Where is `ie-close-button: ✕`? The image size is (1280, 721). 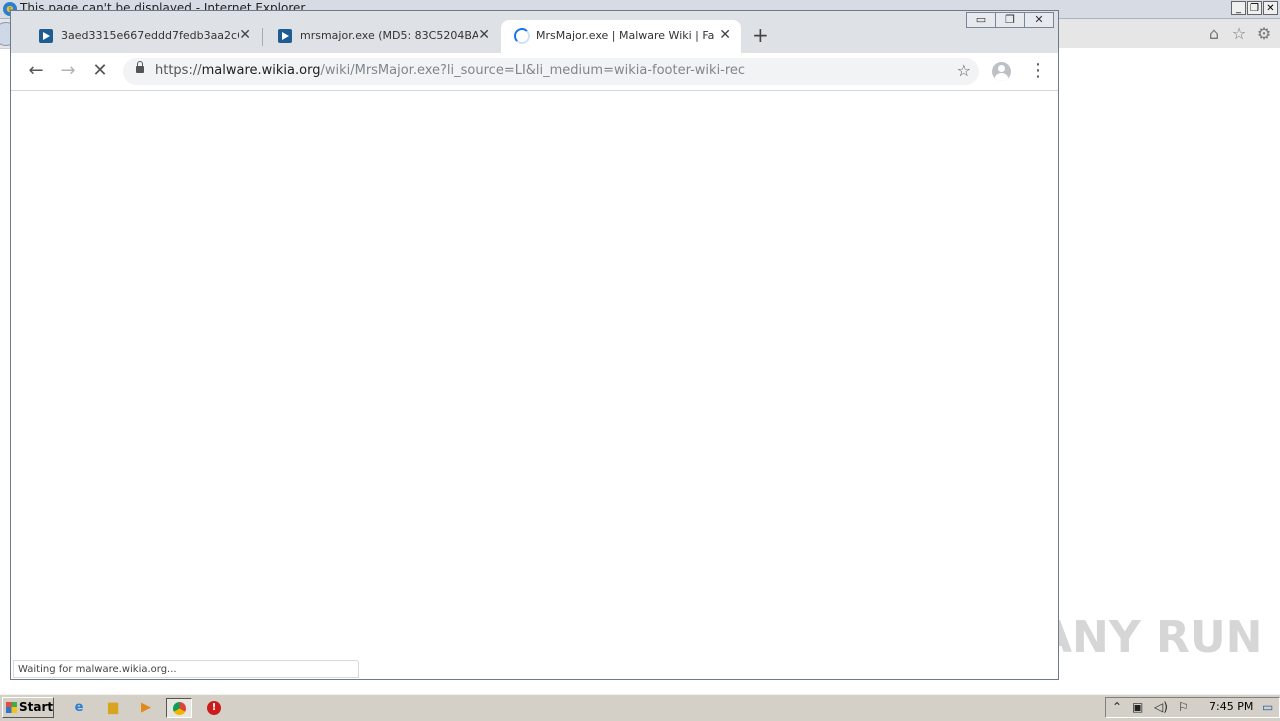 ie-close-button: ✕ is located at coordinates (1270, 8).